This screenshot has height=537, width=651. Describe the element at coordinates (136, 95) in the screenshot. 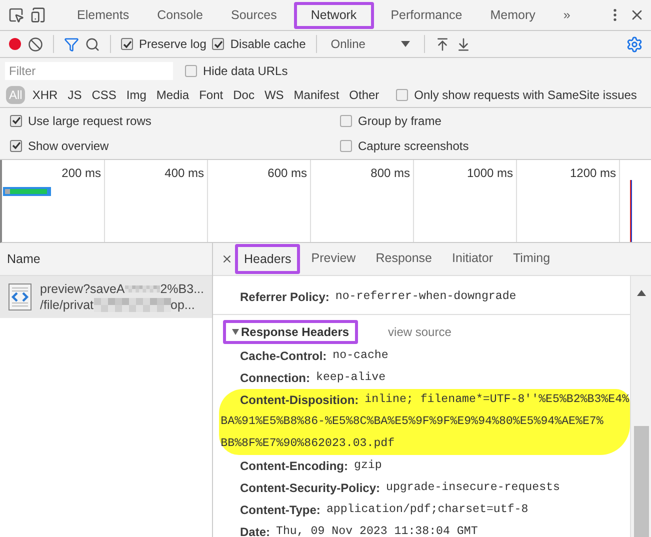

I see `type-filter: Img` at that location.